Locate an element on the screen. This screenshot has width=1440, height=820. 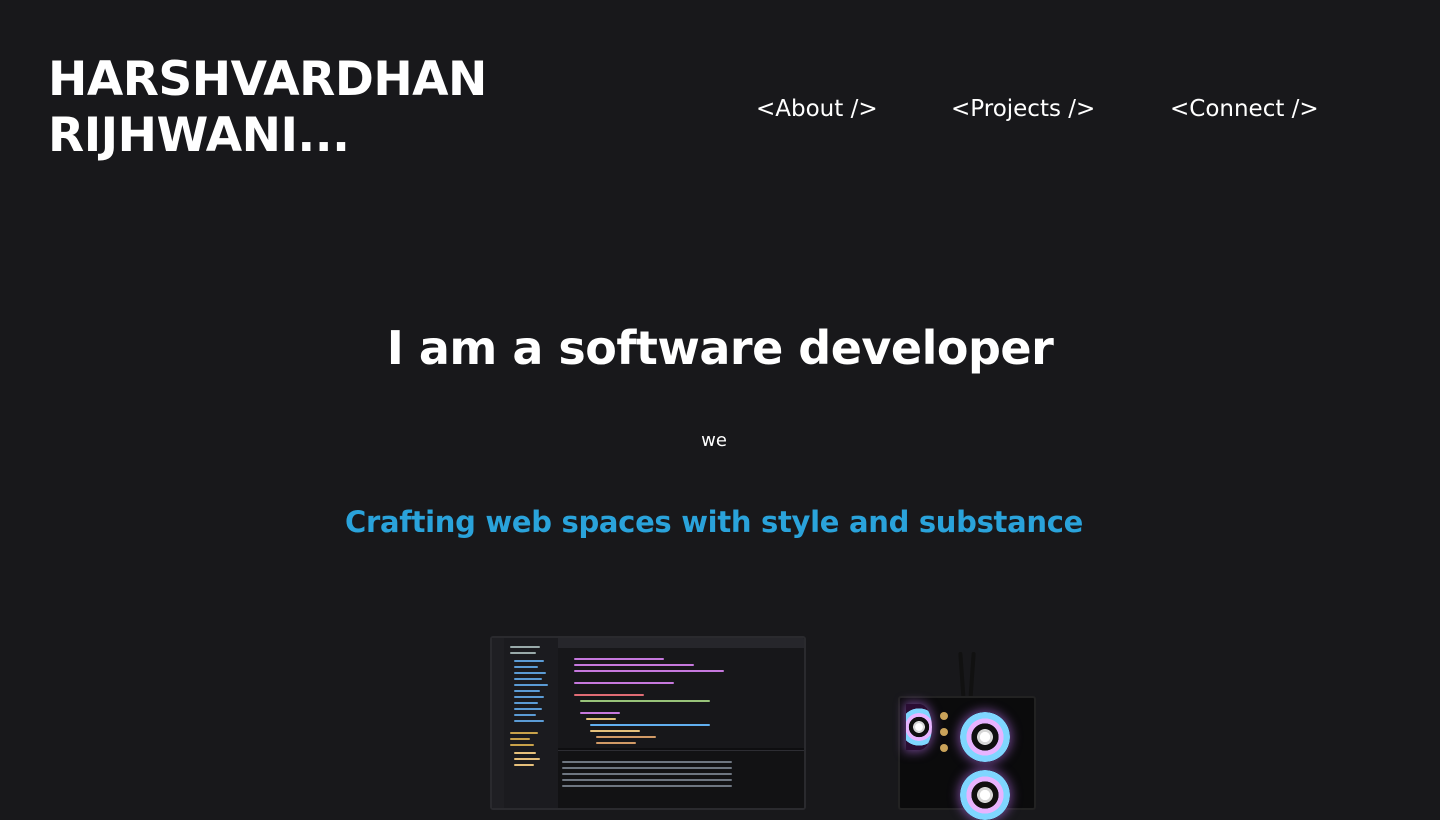
nav-link-about: <About /> is located at coordinates (817, 109).